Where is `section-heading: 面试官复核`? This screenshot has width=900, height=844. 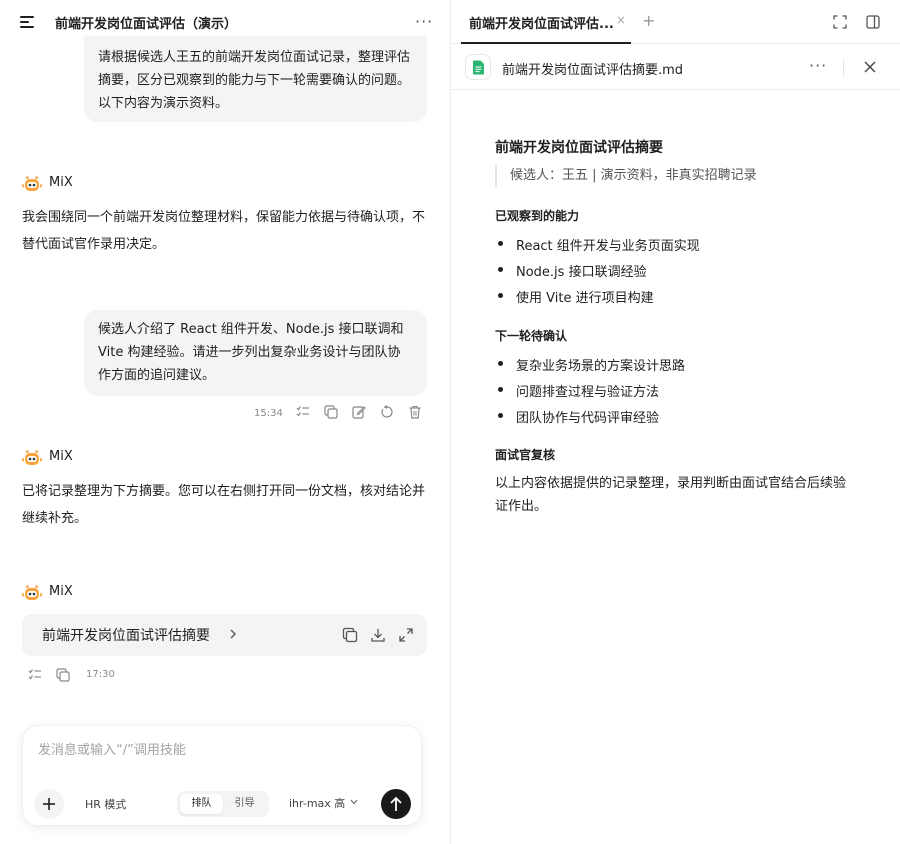 section-heading: 面试官复核 is located at coordinates (525, 455).